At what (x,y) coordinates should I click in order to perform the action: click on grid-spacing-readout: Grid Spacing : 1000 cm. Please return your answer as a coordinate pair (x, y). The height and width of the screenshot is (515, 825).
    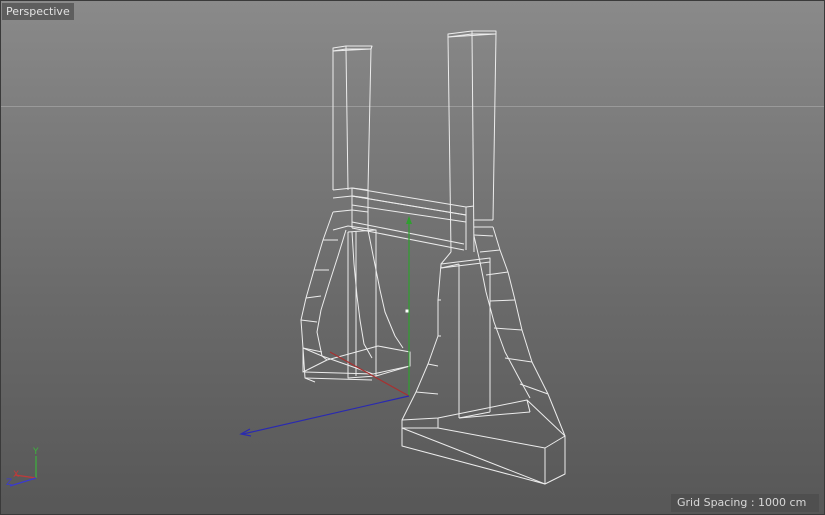
    Looking at the image, I should click on (745, 503).